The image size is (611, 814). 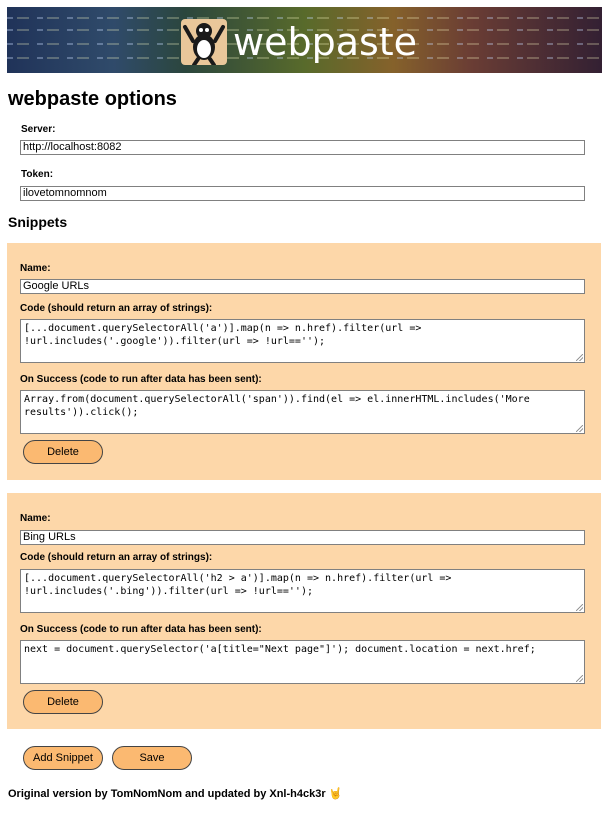 What do you see at coordinates (38, 129) in the screenshot?
I see `server-label: Server:` at bounding box center [38, 129].